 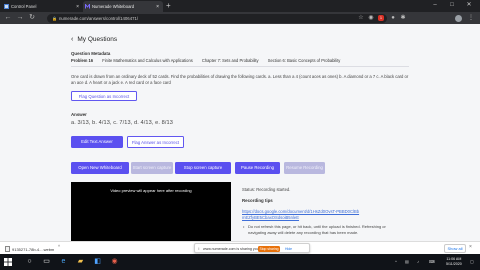 What do you see at coordinates (230, 60) in the screenshot?
I see `chapter-title: Chapter 7: Sets and Probability` at bounding box center [230, 60].